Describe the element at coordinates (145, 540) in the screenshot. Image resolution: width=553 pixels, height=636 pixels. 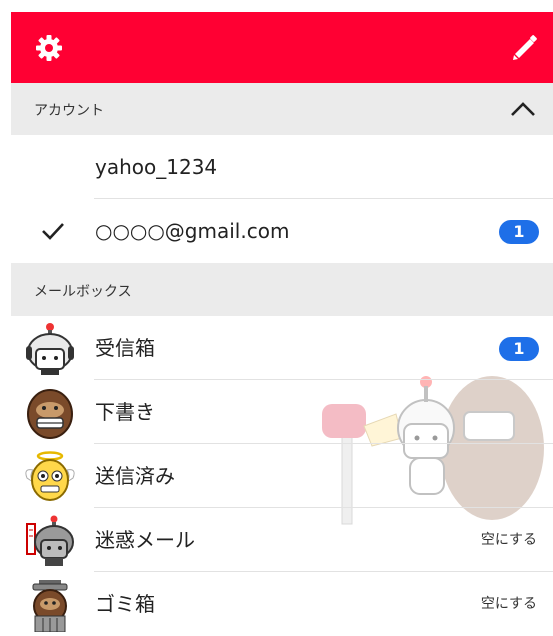
I see `mailbox-label: 迷惑メール` at that location.